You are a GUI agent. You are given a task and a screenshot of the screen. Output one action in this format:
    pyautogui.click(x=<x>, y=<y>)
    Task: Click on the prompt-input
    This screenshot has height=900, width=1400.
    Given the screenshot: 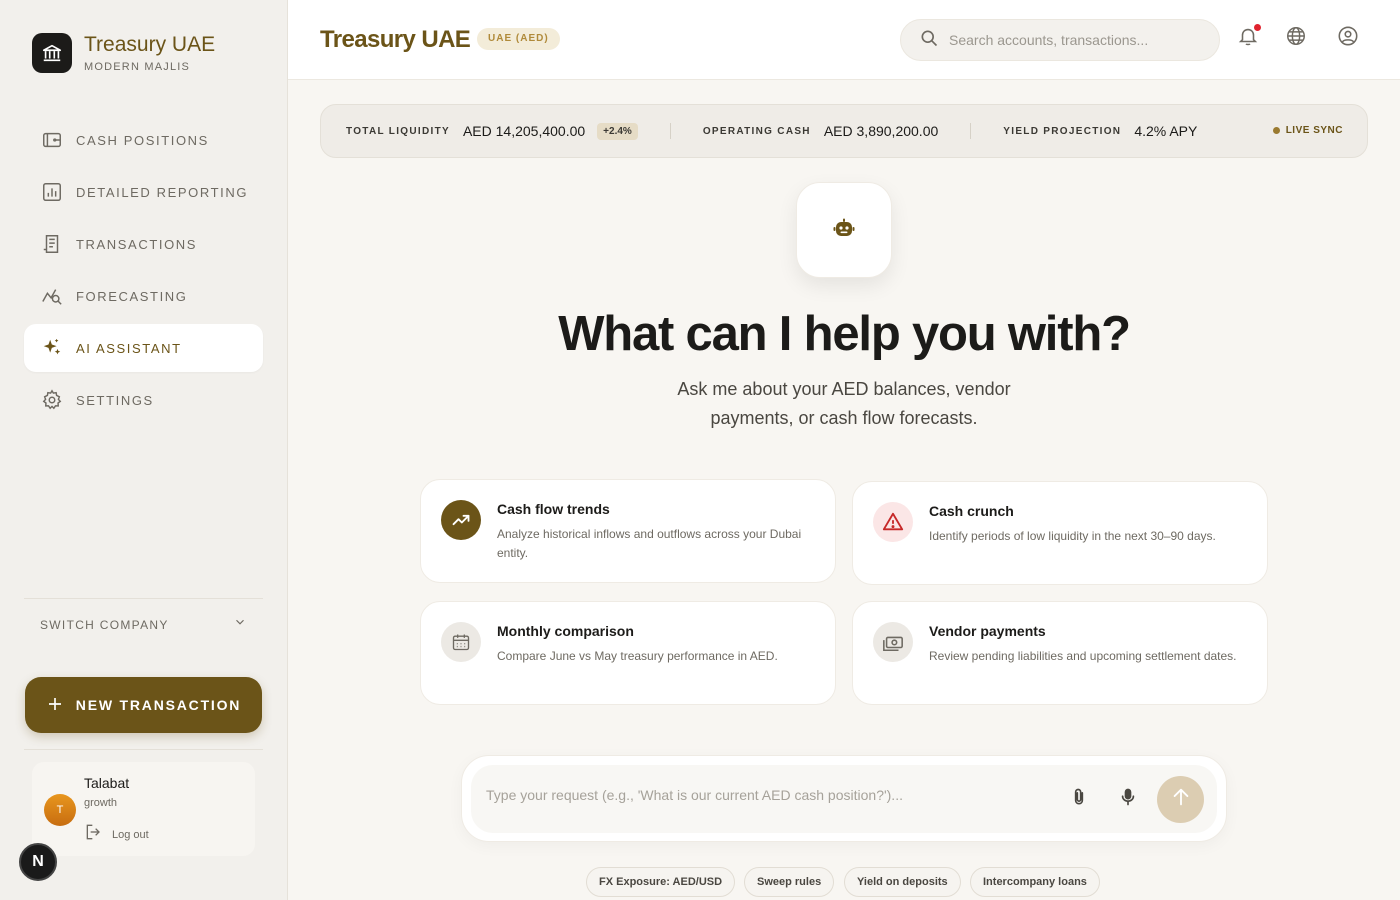 What is the action you would take?
    pyautogui.click(x=766, y=795)
    